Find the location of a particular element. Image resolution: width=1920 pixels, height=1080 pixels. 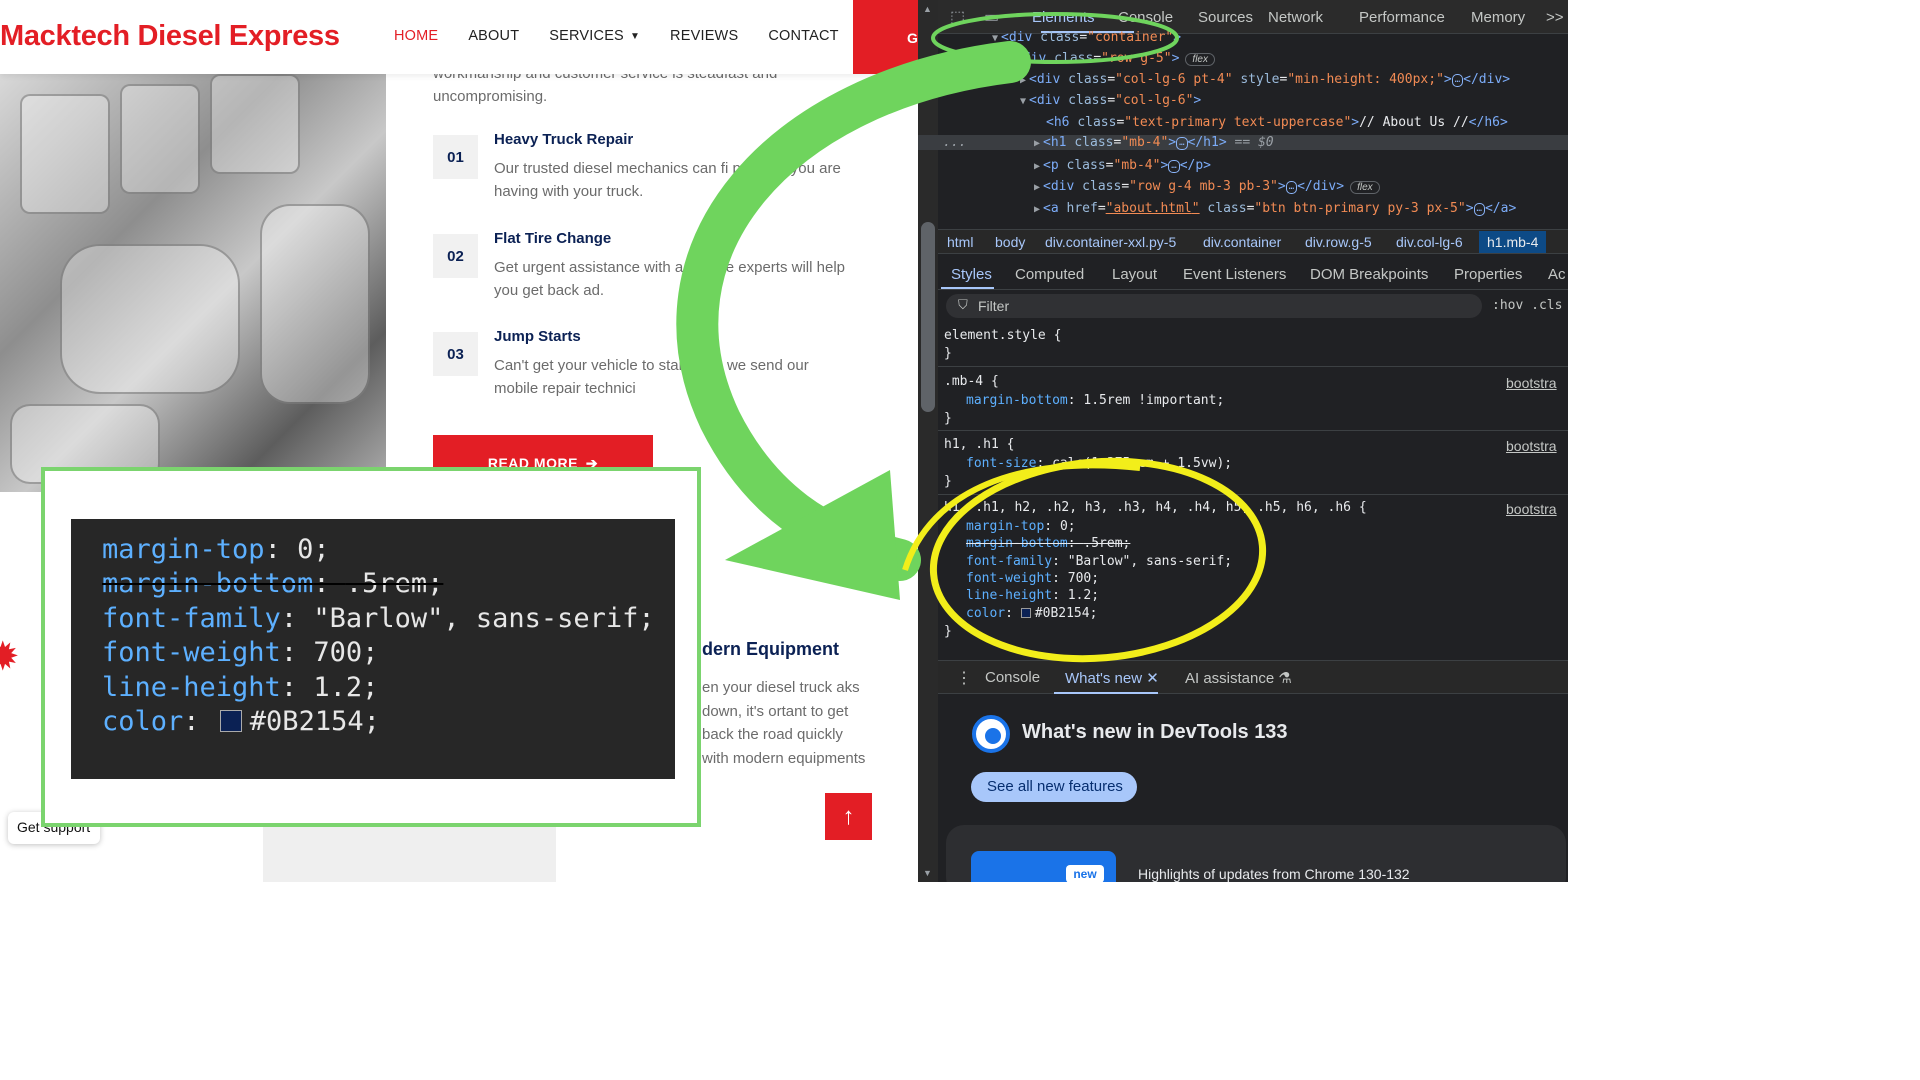

main-nav: HOME ABOUT SERVICES ▼ REVIEWS CONTACT is located at coordinates (631, 36).